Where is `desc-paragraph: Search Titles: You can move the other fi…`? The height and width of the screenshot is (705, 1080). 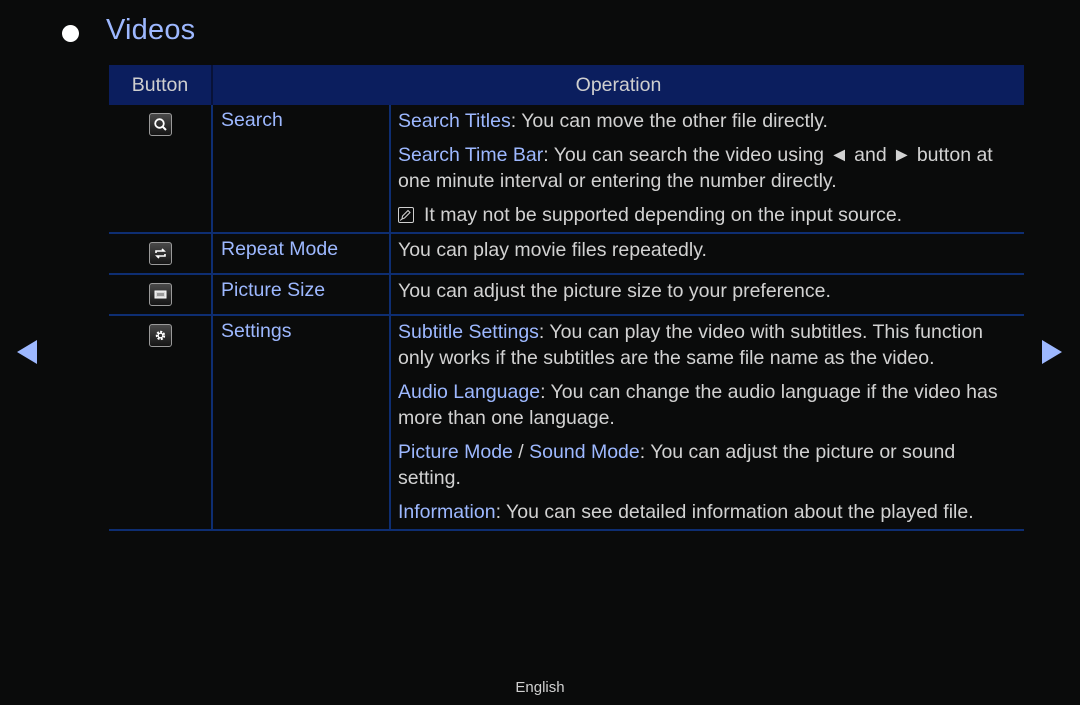 desc-paragraph: Search Titles: You can move the other fi… is located at coordinates (613, 121).